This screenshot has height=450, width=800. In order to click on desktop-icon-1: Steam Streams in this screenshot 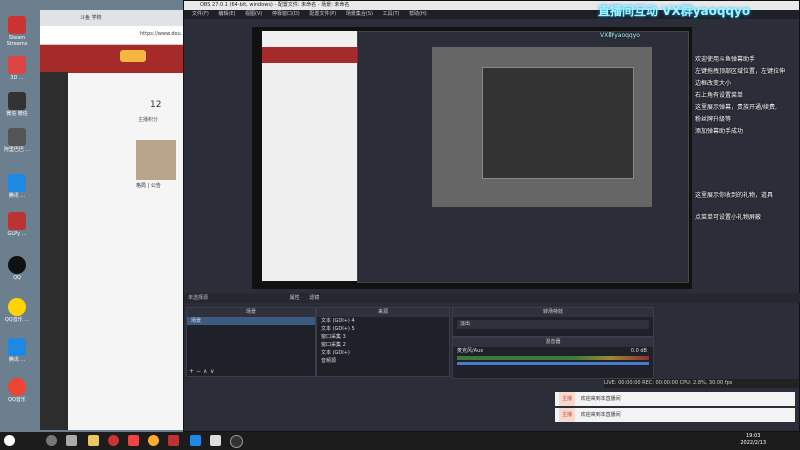, I will do `click(17, 32)`.